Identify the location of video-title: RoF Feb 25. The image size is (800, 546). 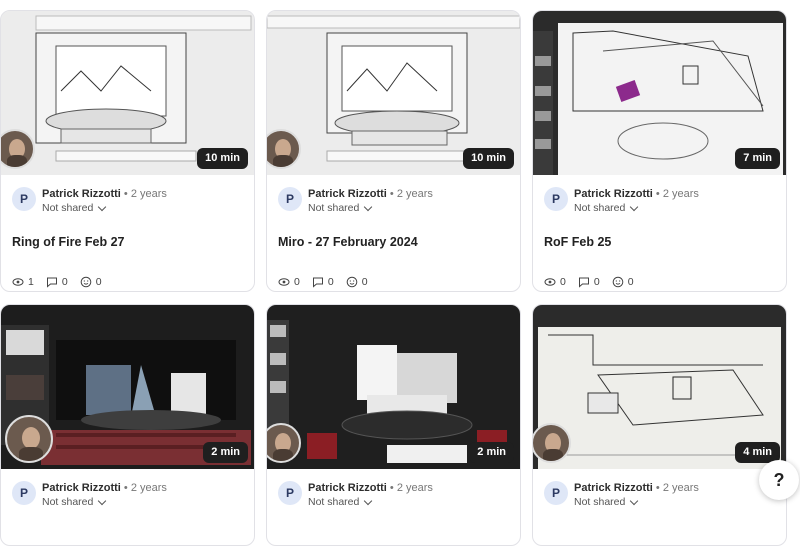
(577, 242).